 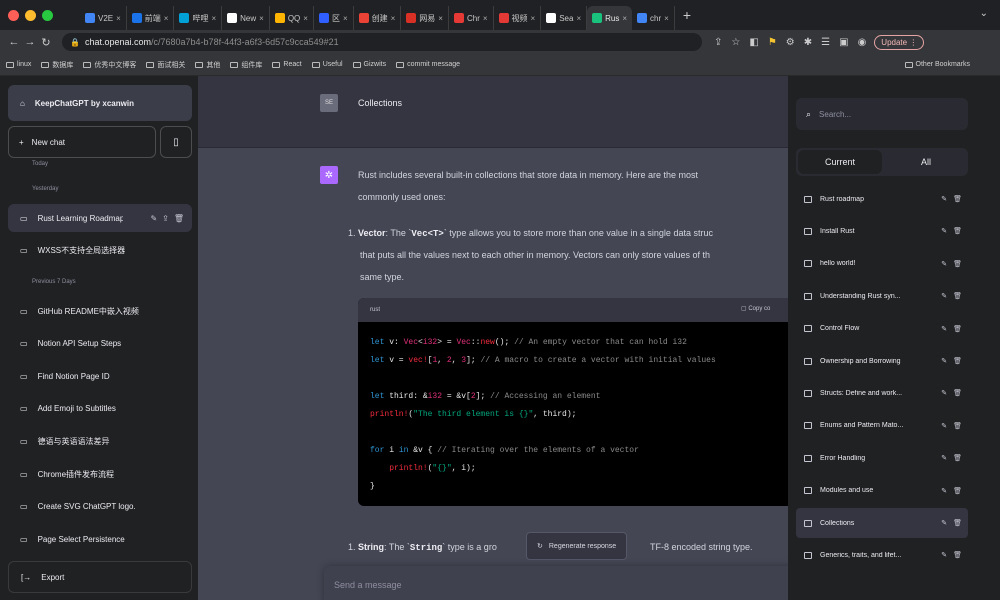 What do you see at coordinates (882, 393) in the screenshot?
I see `panel-chat-item: Structs: Define and work... ✎ 🗑` at bounding box center [882, 393].